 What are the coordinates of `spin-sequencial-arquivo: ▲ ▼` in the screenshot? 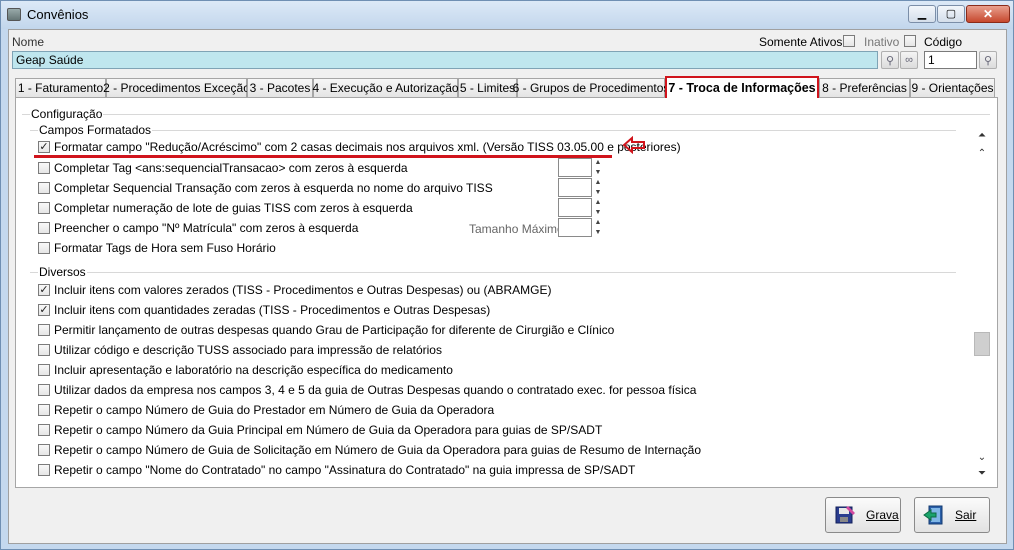 It's located at (581, 187).